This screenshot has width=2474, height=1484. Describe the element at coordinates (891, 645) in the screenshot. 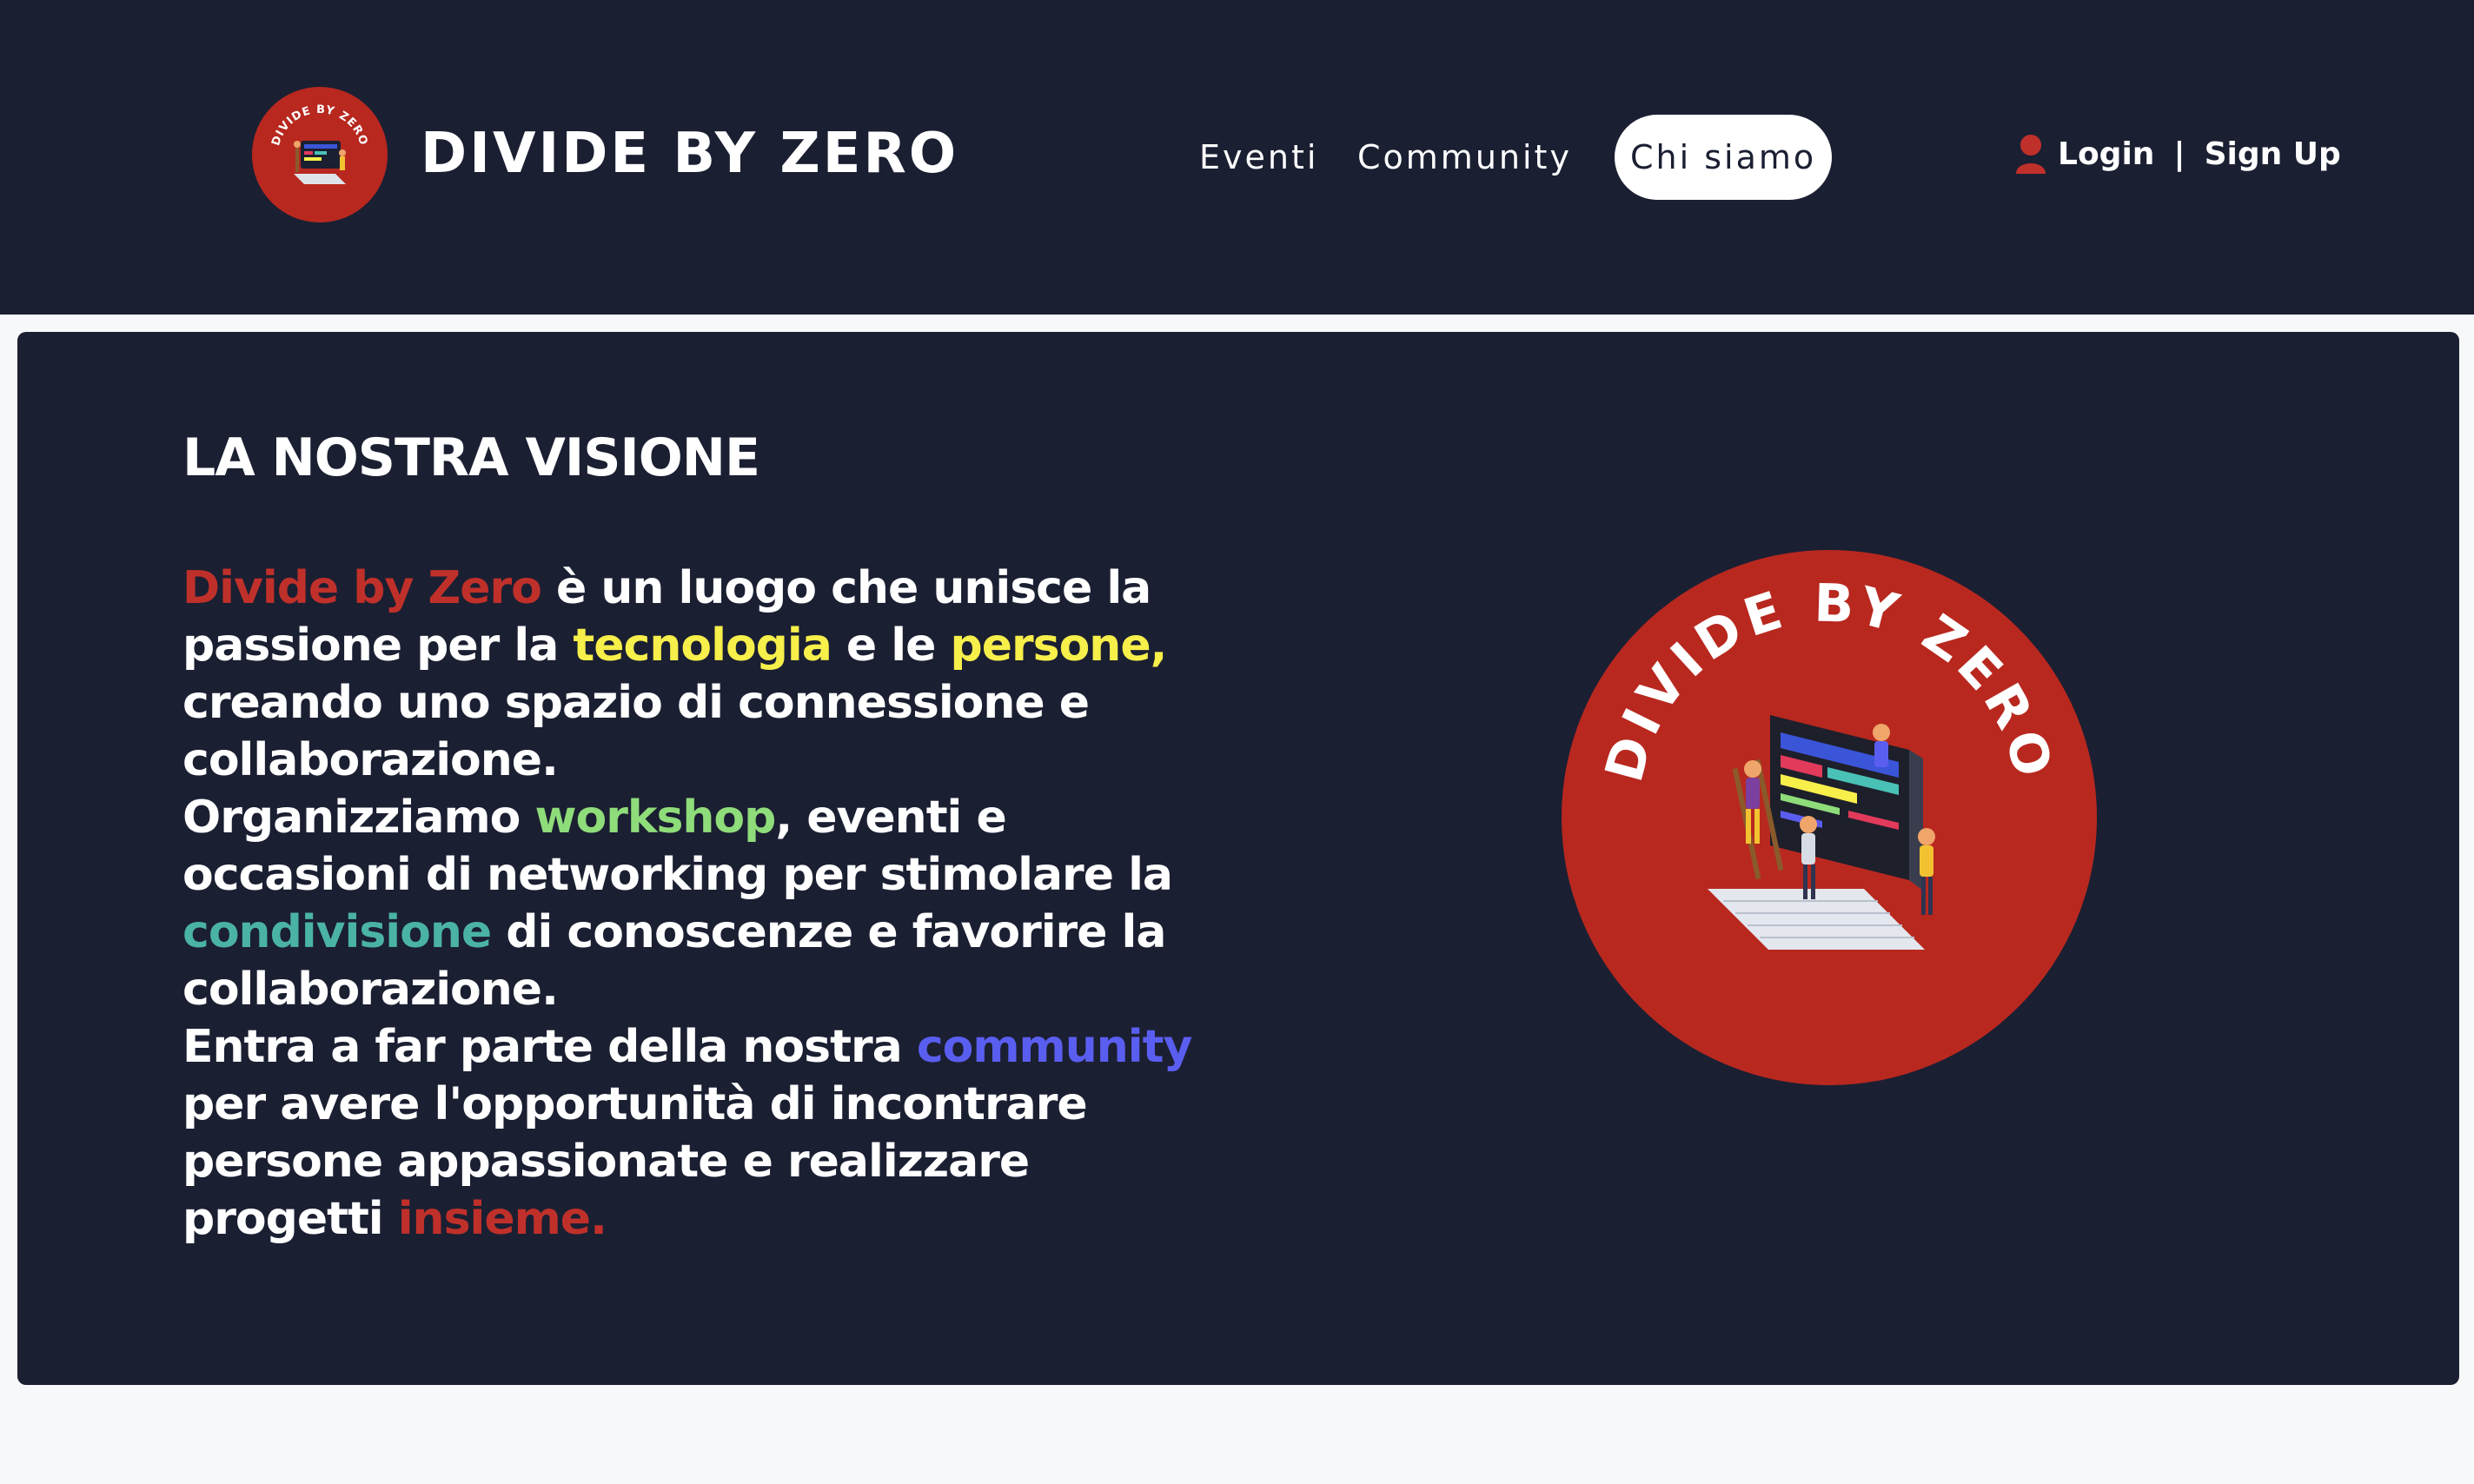

I see `vision-text-segment: e le` at that location.